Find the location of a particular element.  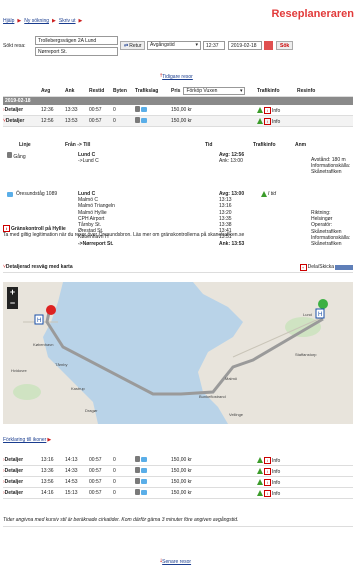

date-input: 2019-02-18 is located at coordinates (245, 45).